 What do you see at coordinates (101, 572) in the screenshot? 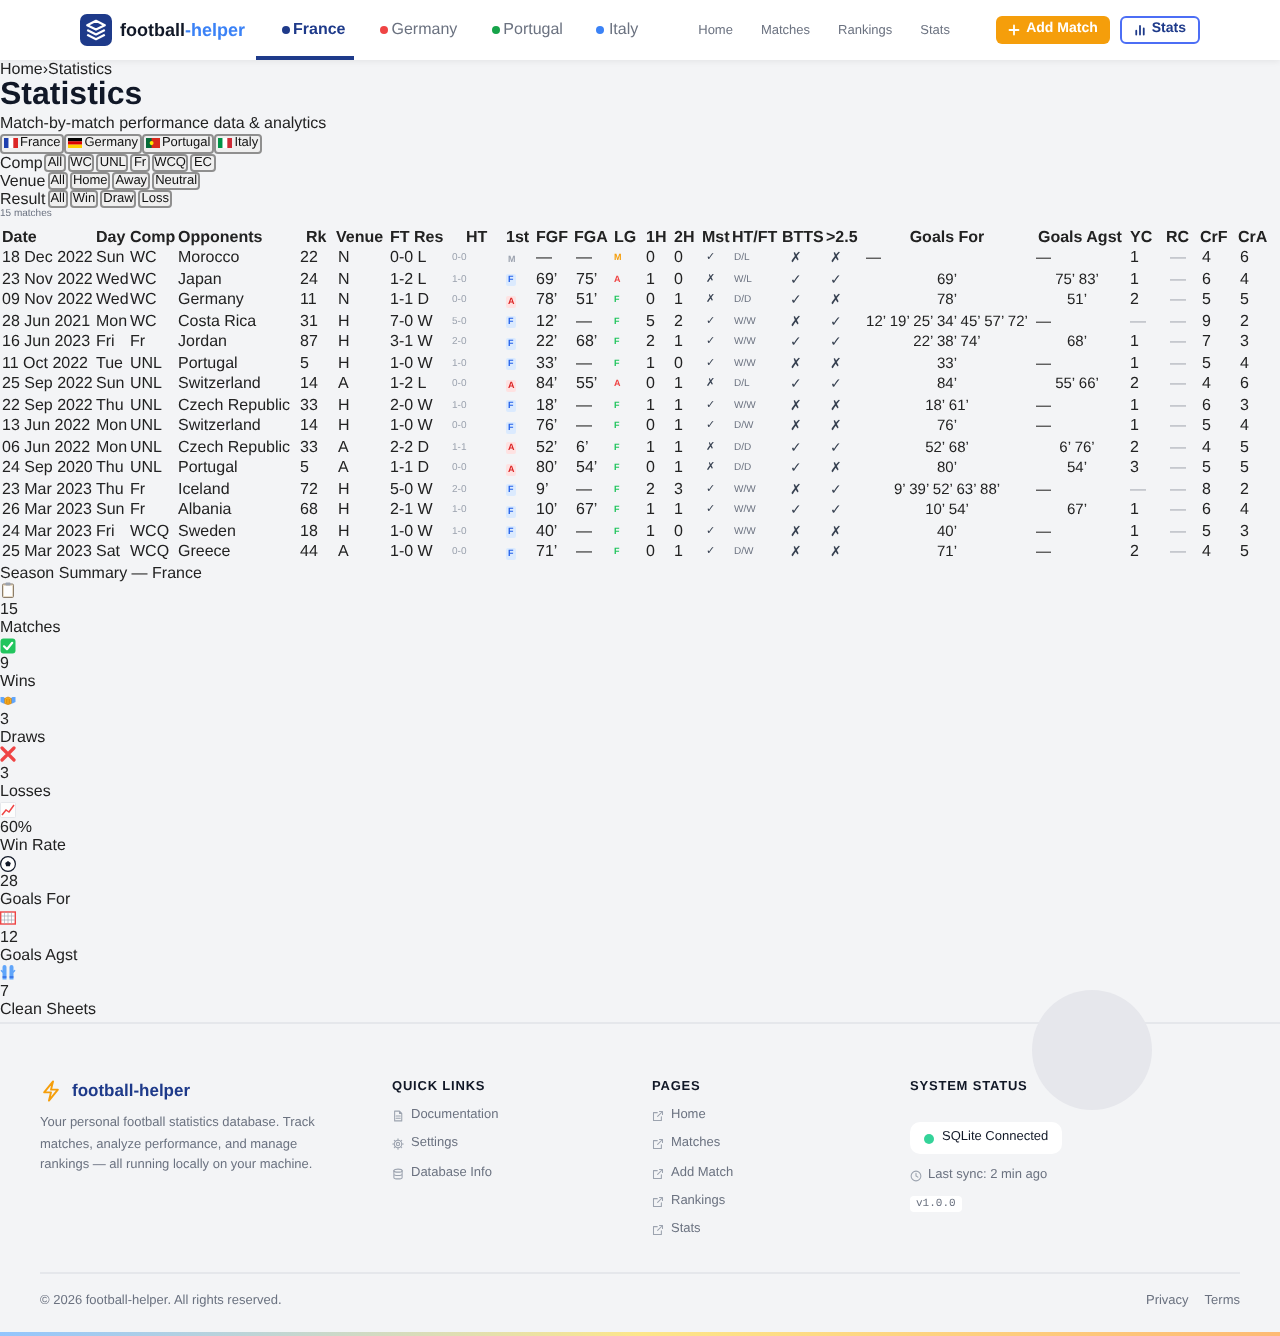
I see `section-title: Season Summary — France` at bounding box center [101, 572].